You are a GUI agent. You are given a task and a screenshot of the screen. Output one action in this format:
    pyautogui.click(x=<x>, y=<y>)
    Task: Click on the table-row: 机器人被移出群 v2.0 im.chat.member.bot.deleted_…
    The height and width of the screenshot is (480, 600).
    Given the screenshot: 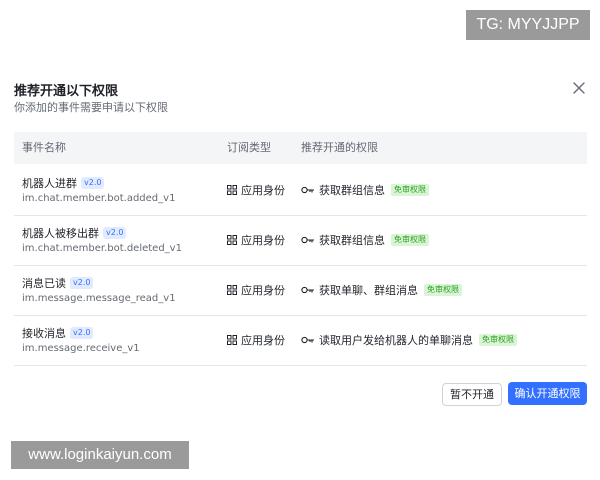 What is the action you would take?
    pyautogui.click(x=300, y=240)
    